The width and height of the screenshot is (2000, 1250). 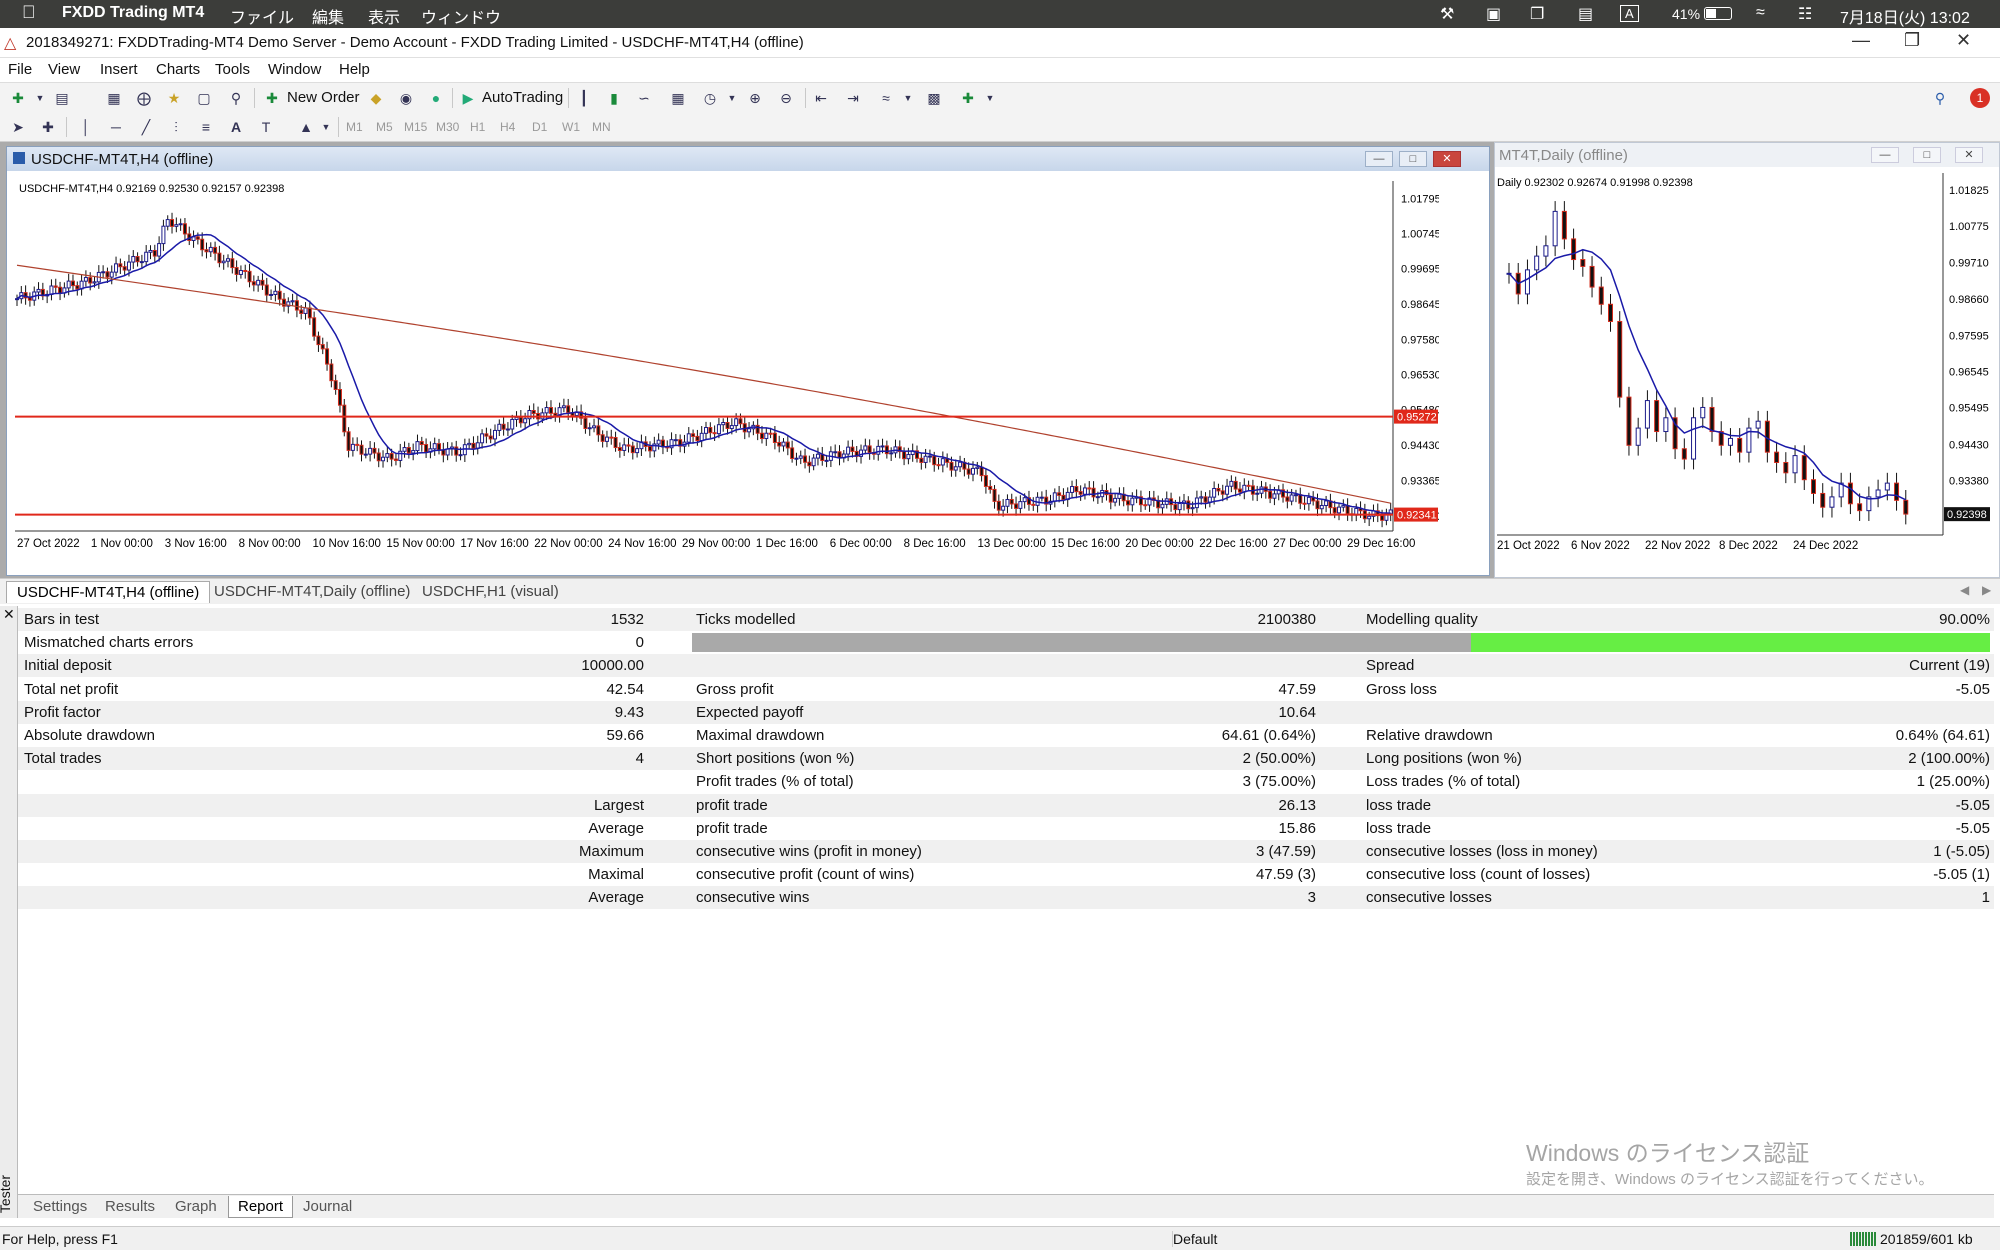 What do you see at coordinates (821, 98) in the screenshot?
I see `chart-shift-icon: ⇤` at bounding box center [821, 98].